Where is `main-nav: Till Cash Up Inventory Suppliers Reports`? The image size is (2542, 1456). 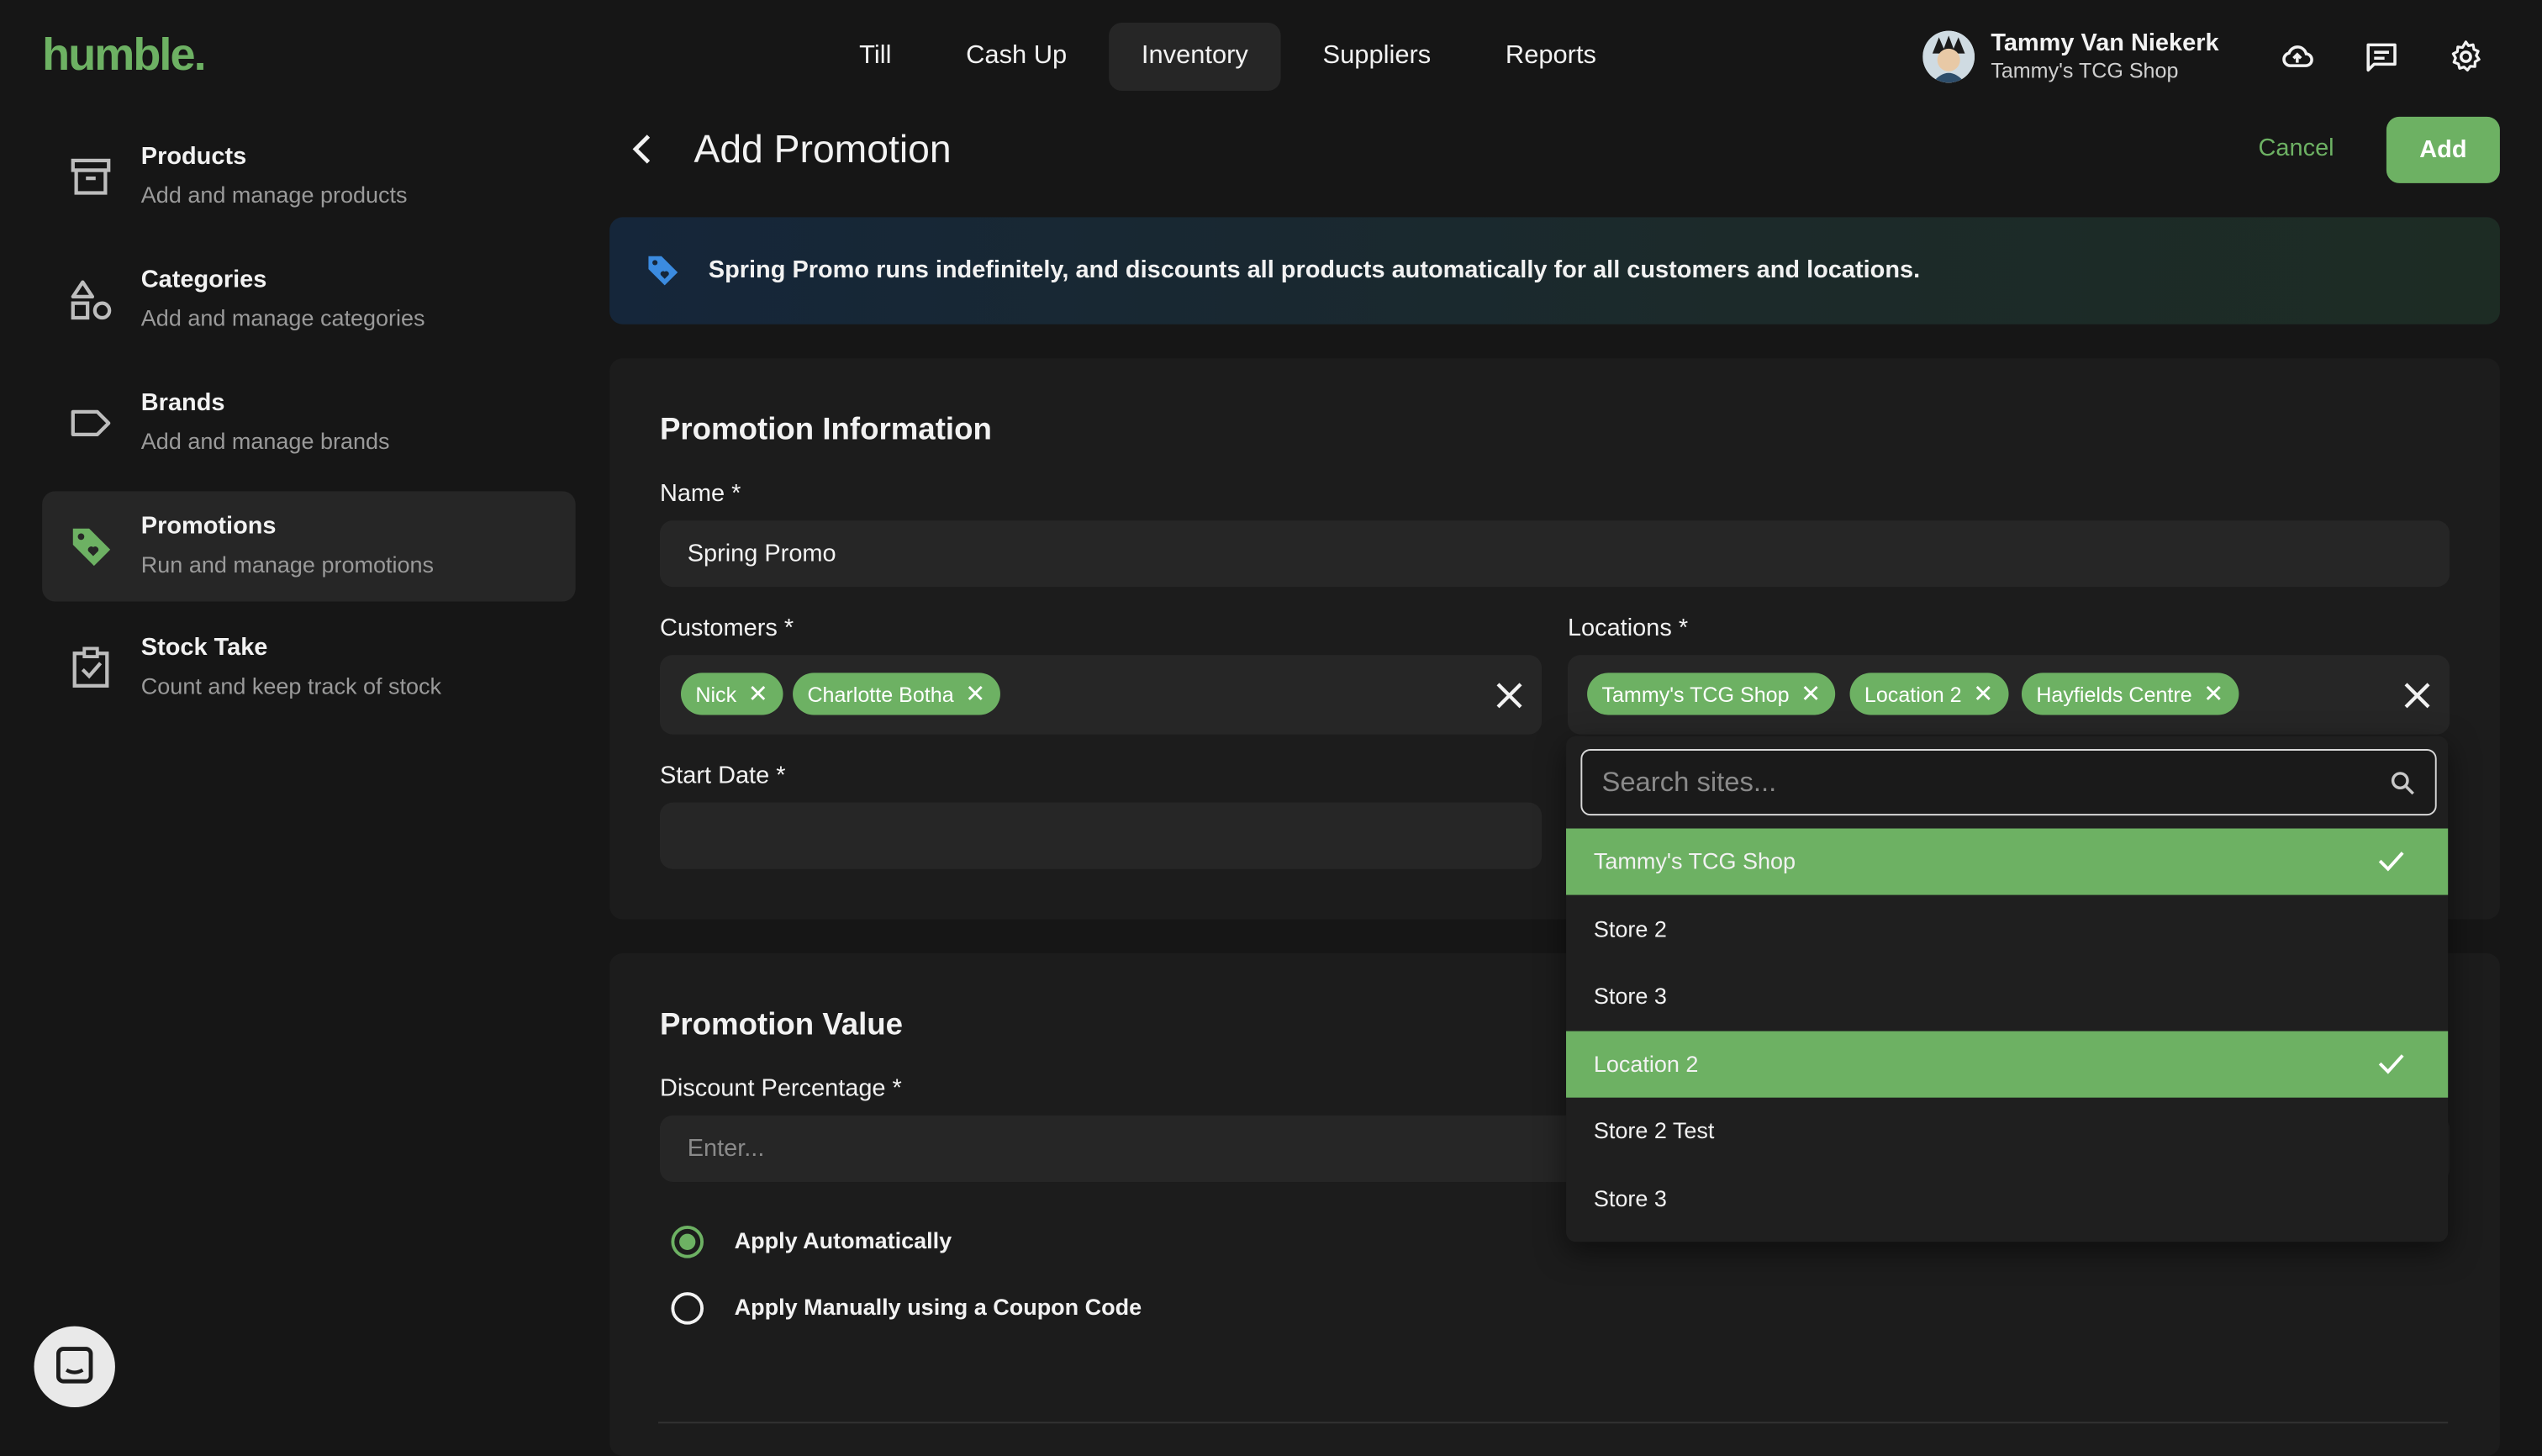
main-nav: Till Cash Up Inventory Suppliers Reports is located at coordinates (1228, 57).